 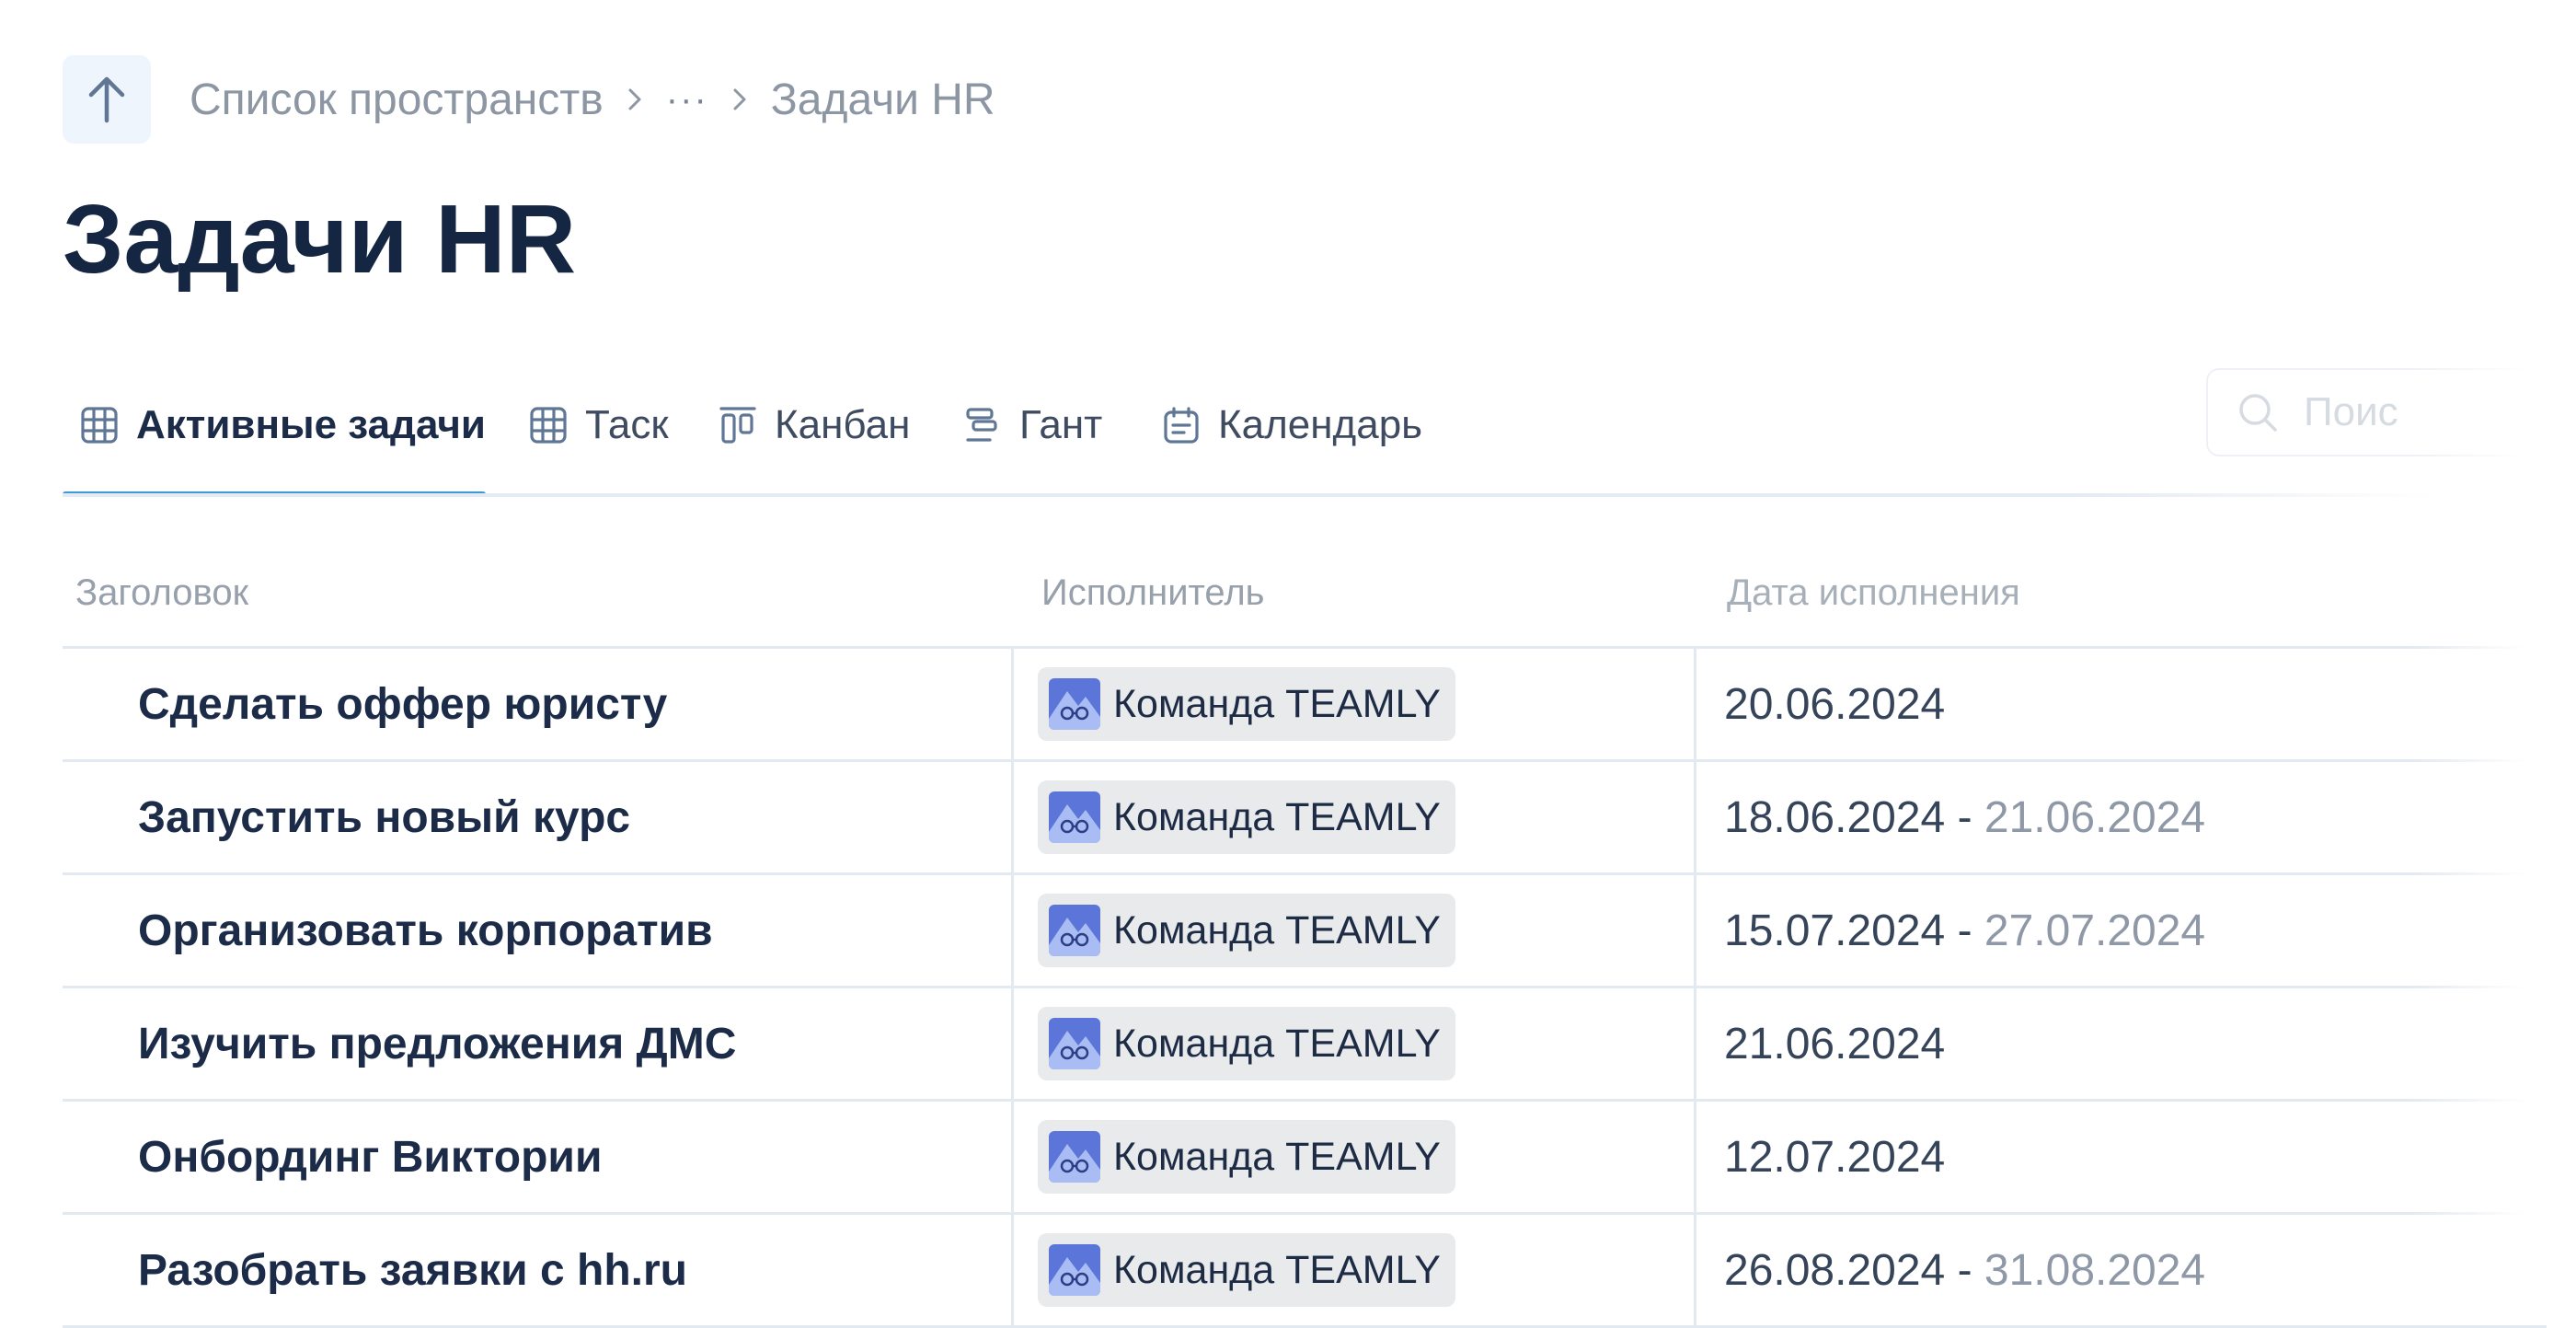 I want to click on due-date: 15.07.2024 - 27.07.2024, so click(x=2110, y=930).